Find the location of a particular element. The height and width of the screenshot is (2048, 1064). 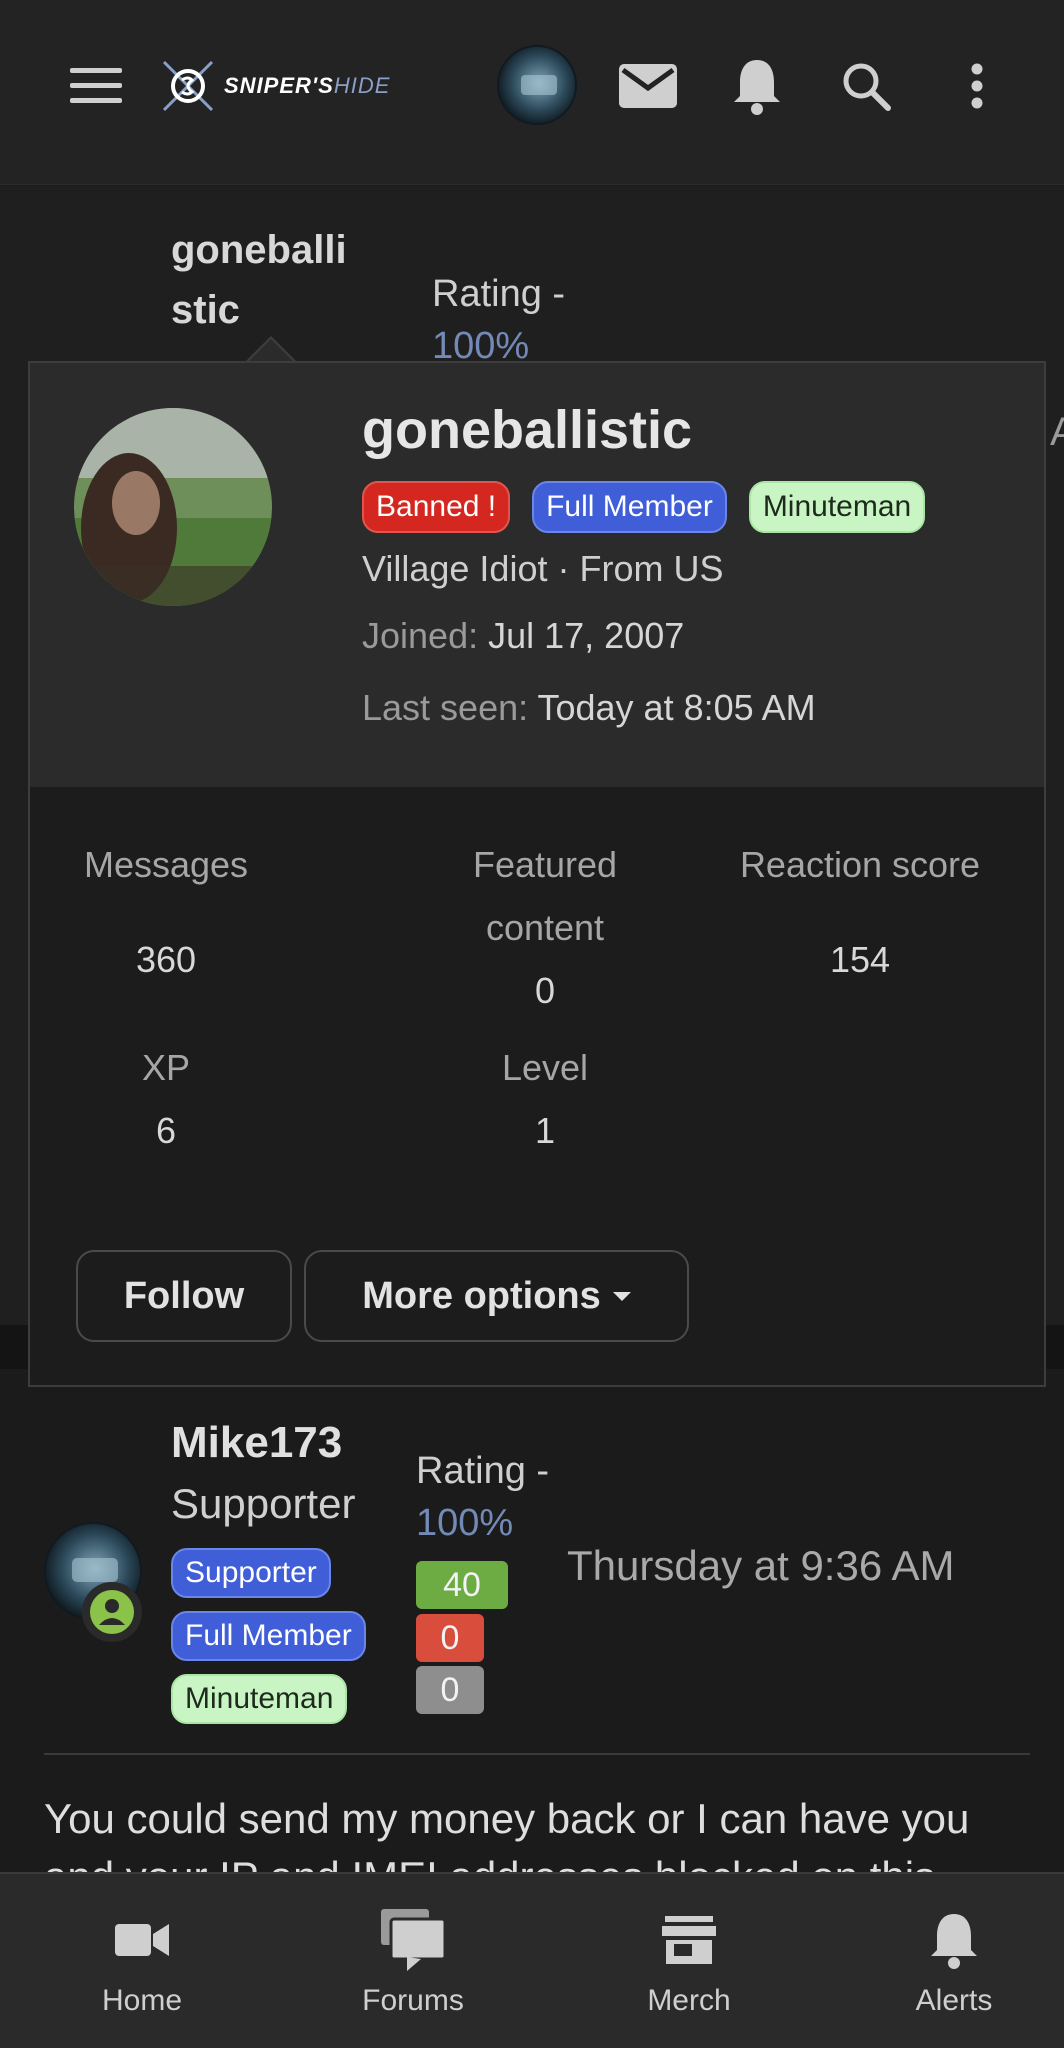

banned-badge: Banned ! is located at coordinates (436, 507).